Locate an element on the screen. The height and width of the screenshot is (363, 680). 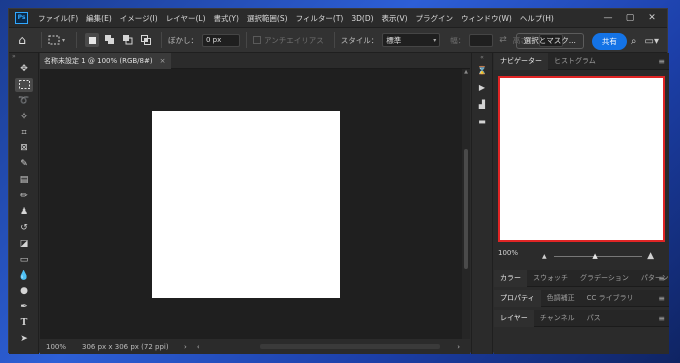
scroll-left-icon: ‹ is located at coordinates (198, 347).